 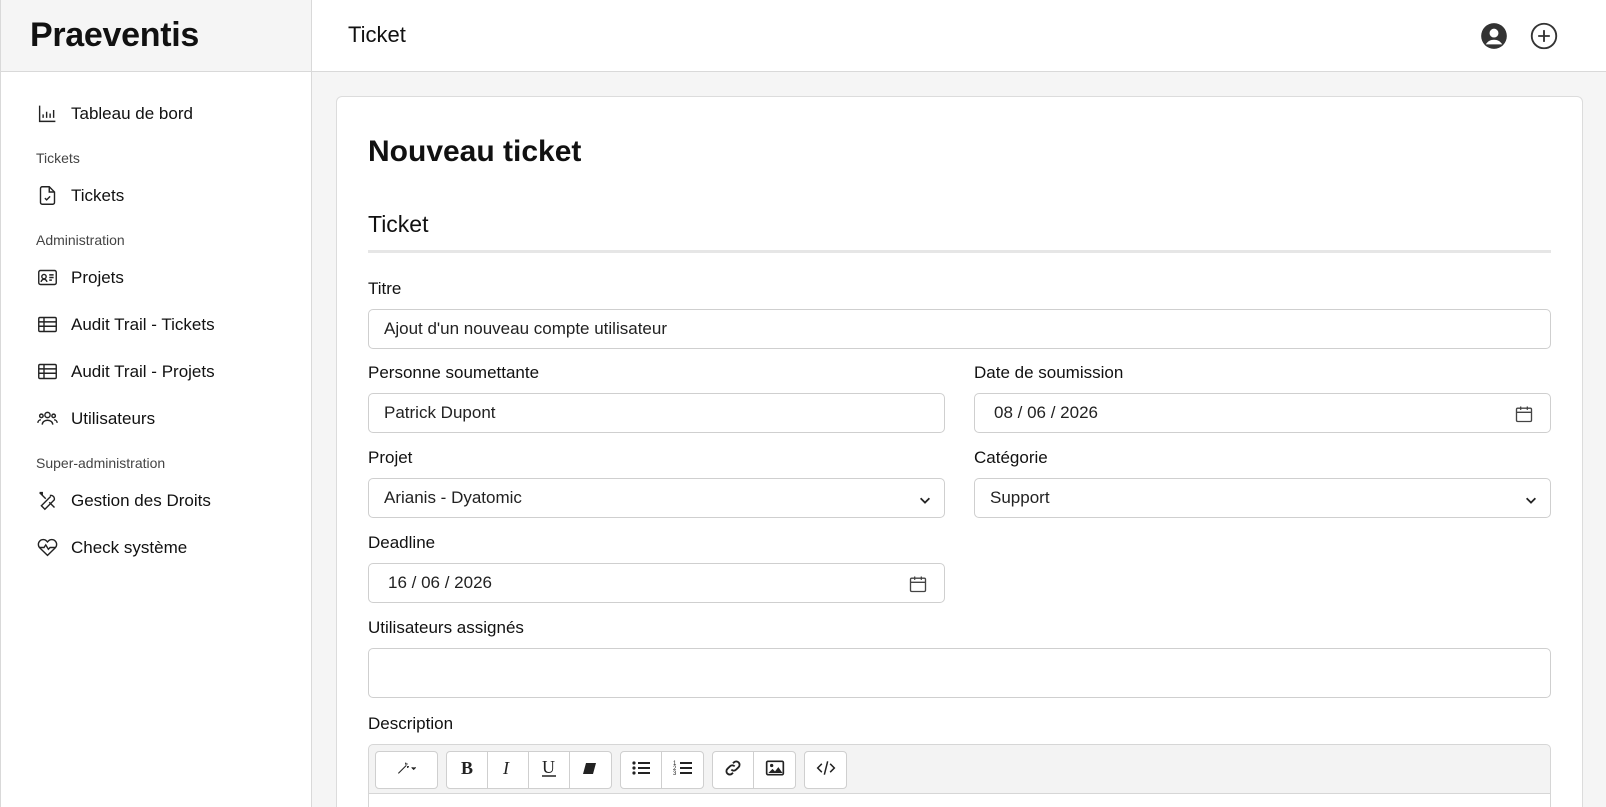 I want to click on bold-icon: B, so click(x=467, y=770).